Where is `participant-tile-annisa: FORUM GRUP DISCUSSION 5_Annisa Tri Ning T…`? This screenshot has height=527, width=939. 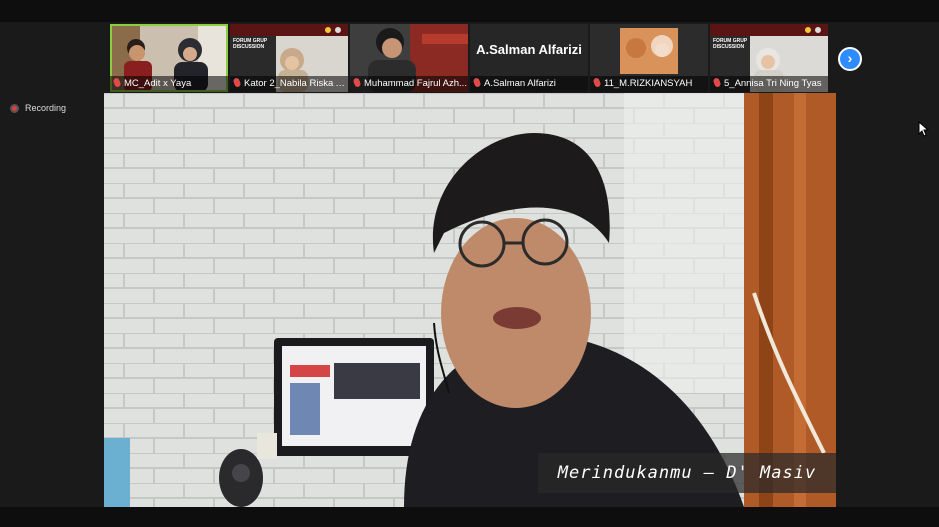
participant-tile-annisa: FORUM GRUP DISCUSSION 5_Annisa Tri Ning T… is located at coordinates (769, 58).